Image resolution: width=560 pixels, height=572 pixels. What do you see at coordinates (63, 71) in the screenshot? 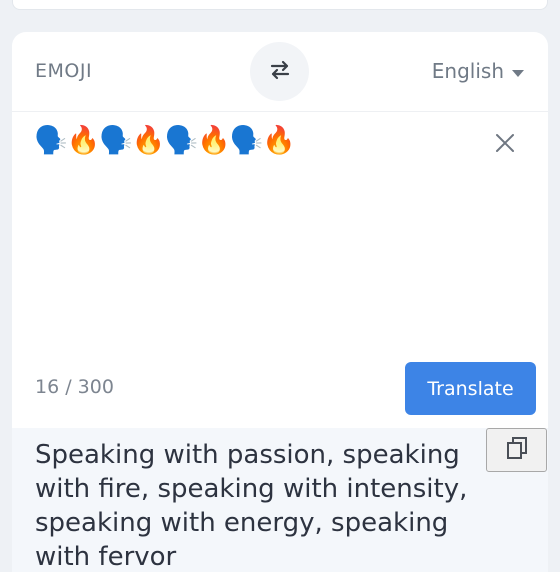
I see `source-language-label: EMOJI` at bounding box center [63, 71].